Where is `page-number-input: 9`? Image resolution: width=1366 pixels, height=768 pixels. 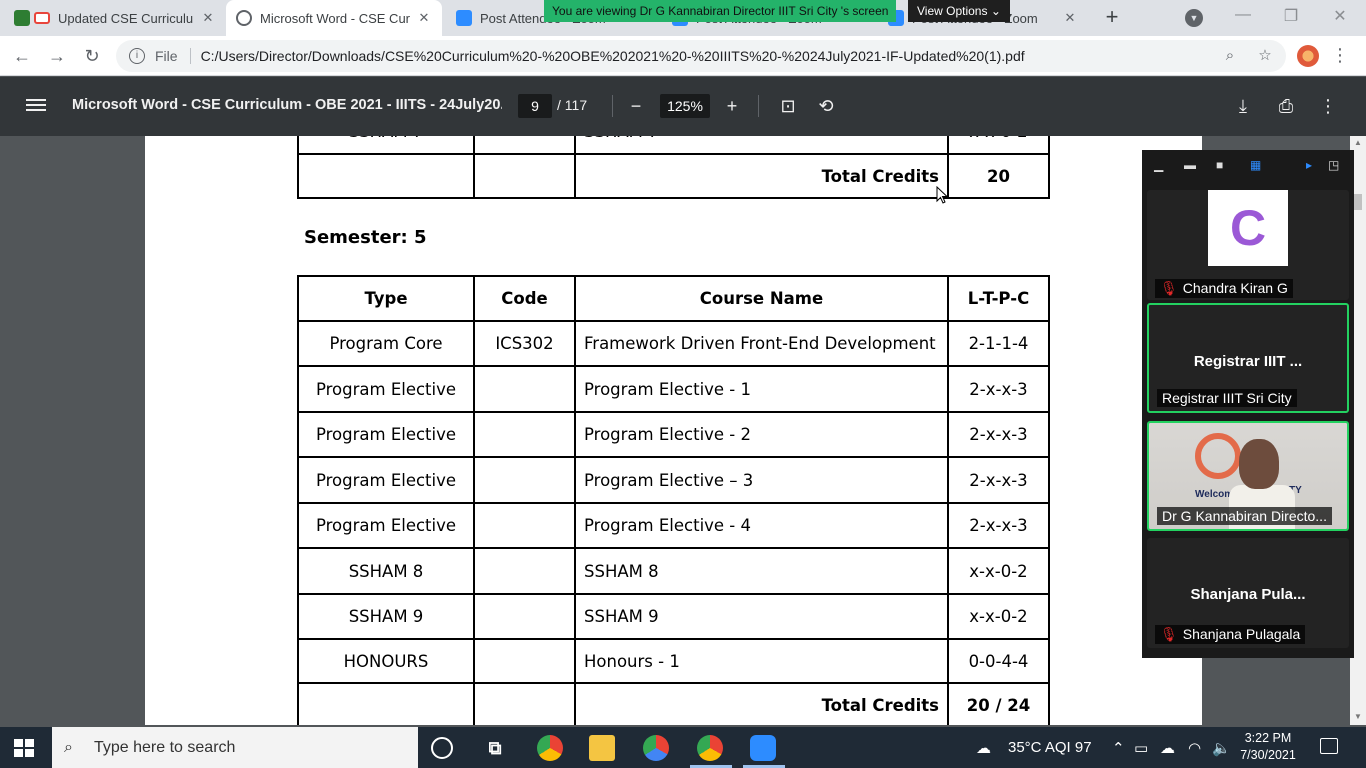
page-number-input: 9 is located at coordinates (535, 106).